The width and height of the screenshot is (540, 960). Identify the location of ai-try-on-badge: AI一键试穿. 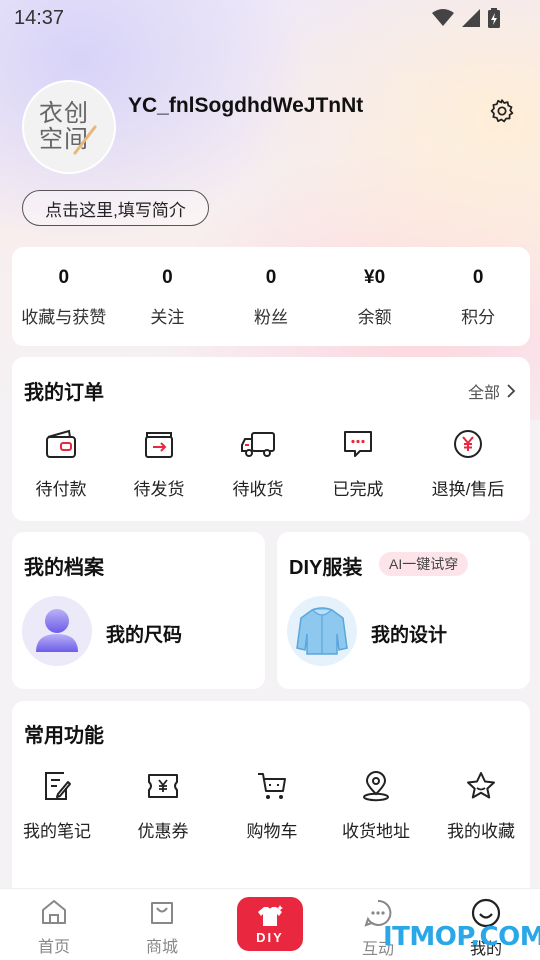
(424, 564).